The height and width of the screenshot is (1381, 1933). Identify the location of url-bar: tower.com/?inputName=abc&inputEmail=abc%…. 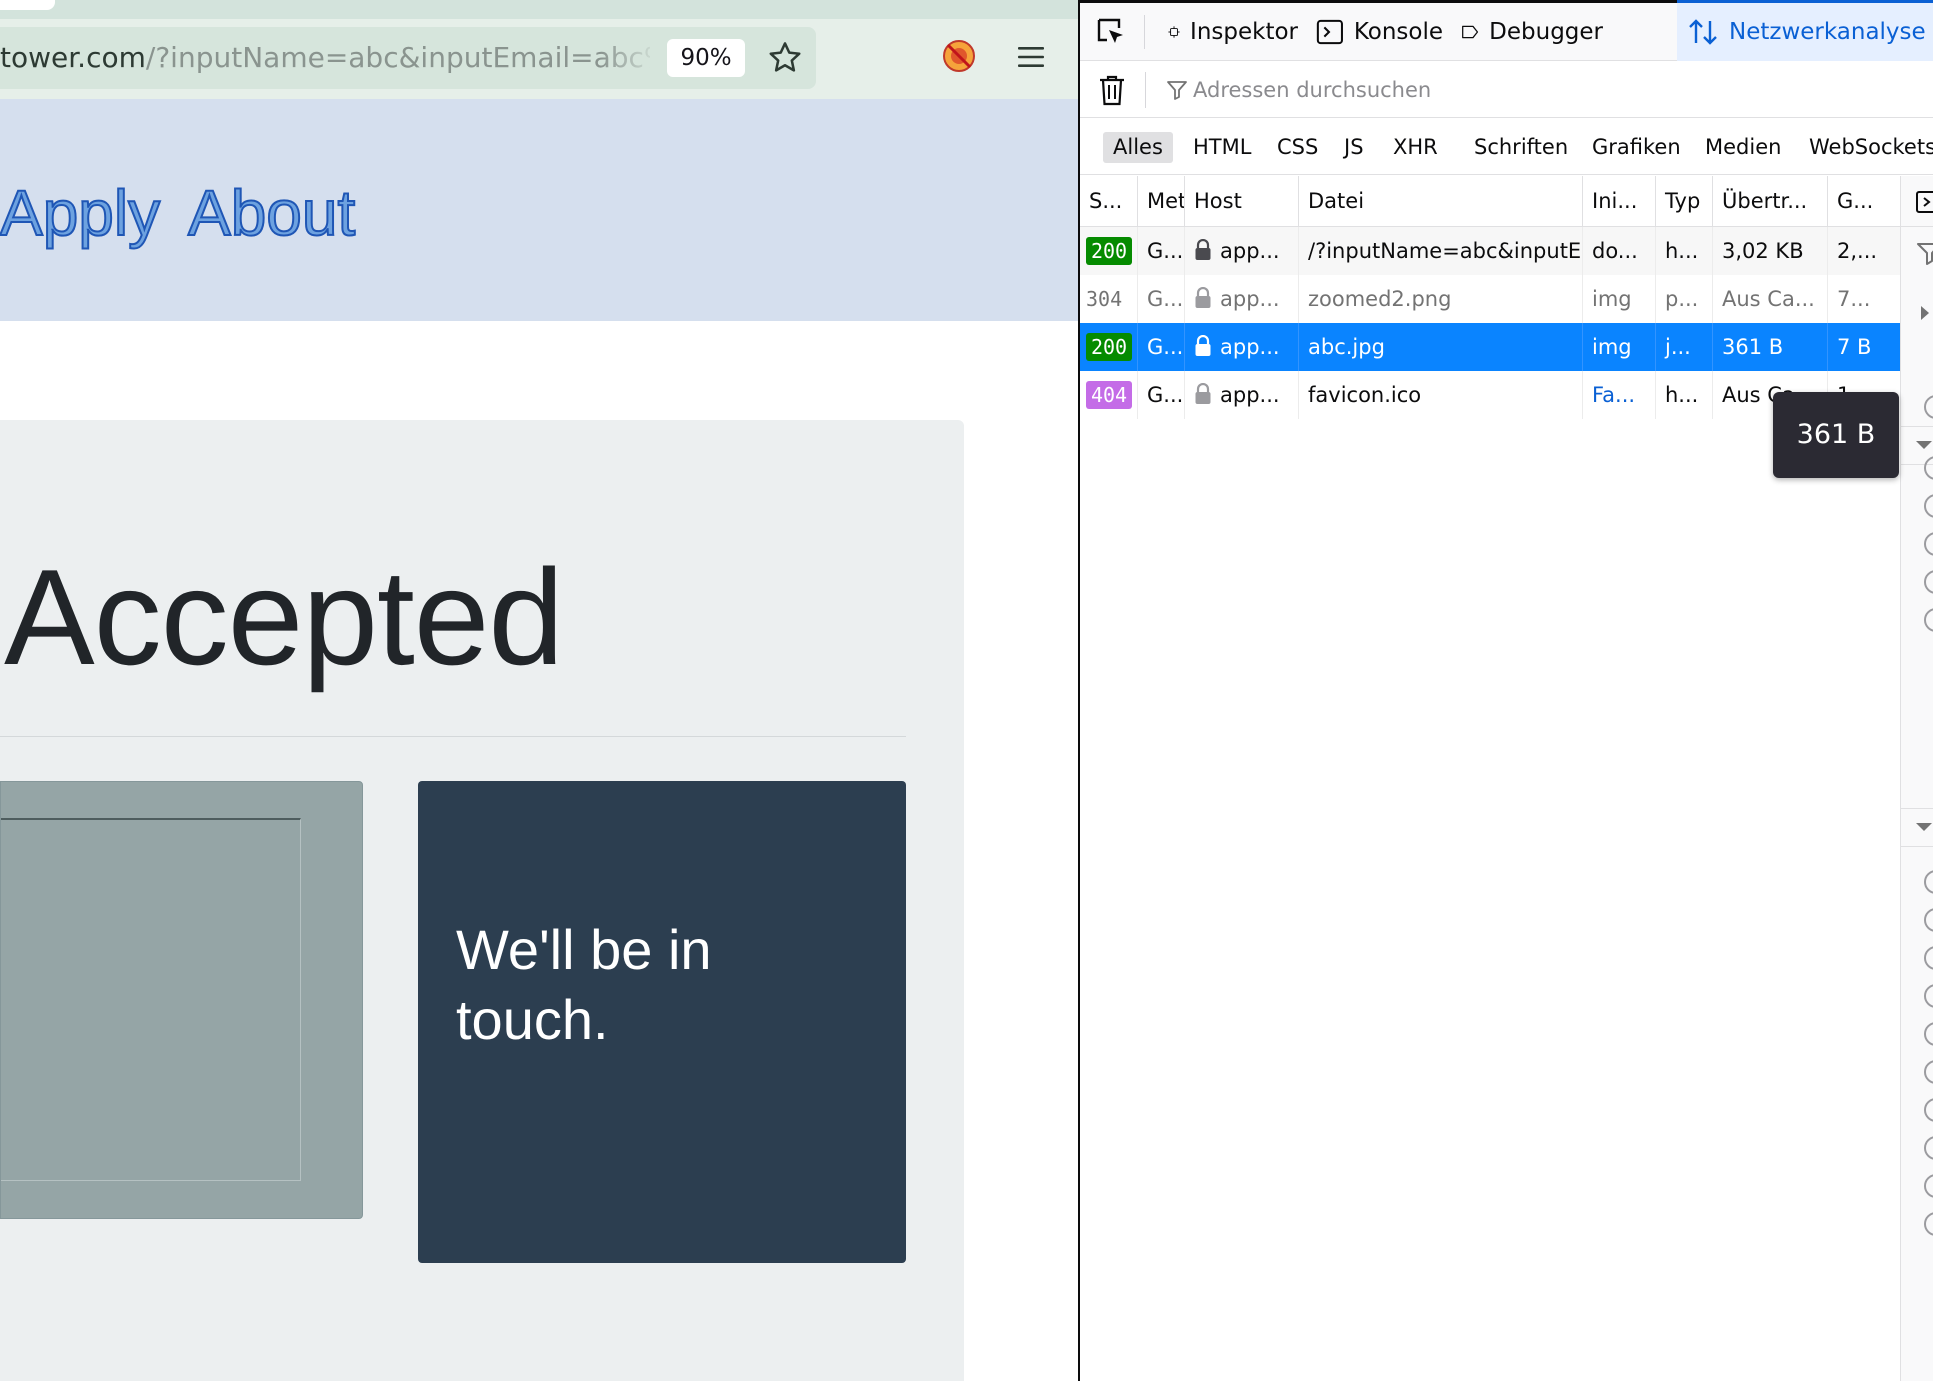
(408, 58).